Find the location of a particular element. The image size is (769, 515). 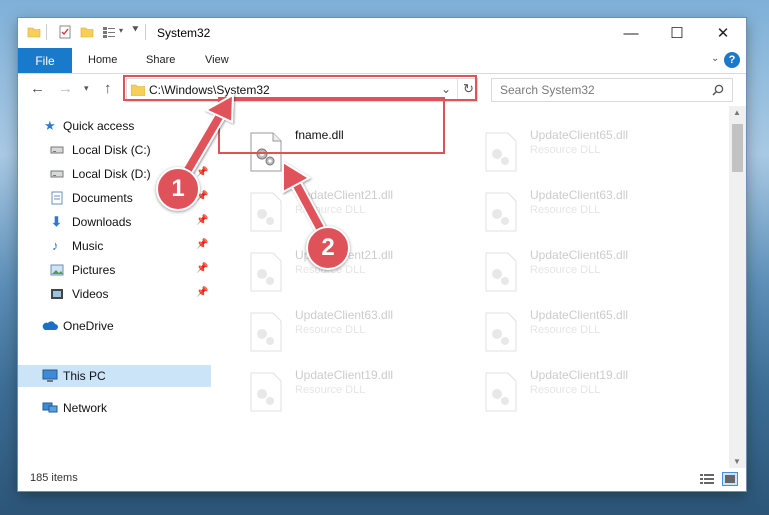

search-input: Search System32 is located at coordinates (612, 90).